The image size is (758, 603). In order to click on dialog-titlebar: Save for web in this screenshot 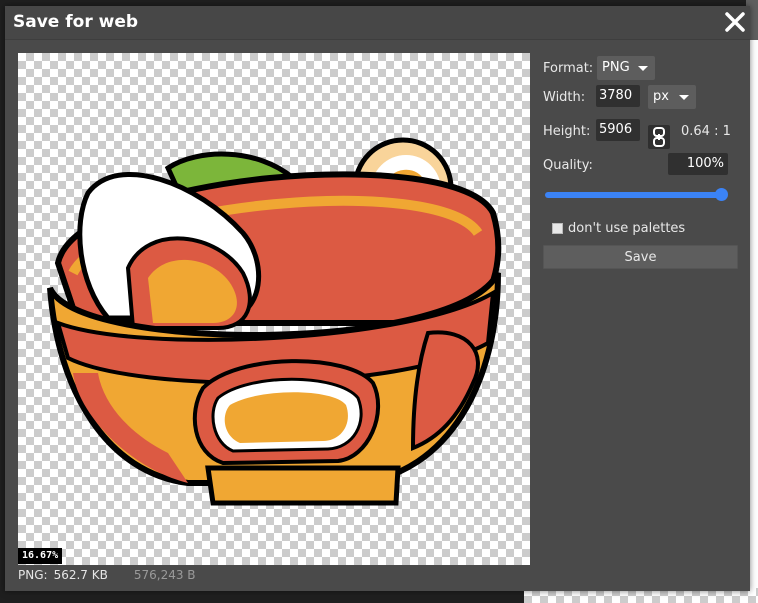, I will do `click(377, 23)`.